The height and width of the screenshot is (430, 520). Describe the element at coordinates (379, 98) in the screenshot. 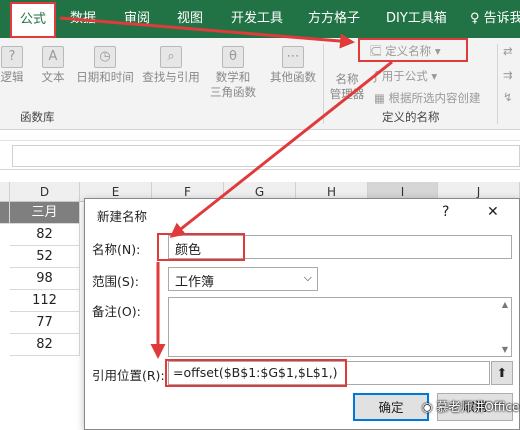

I see `grid-icon: ▦` at that location.